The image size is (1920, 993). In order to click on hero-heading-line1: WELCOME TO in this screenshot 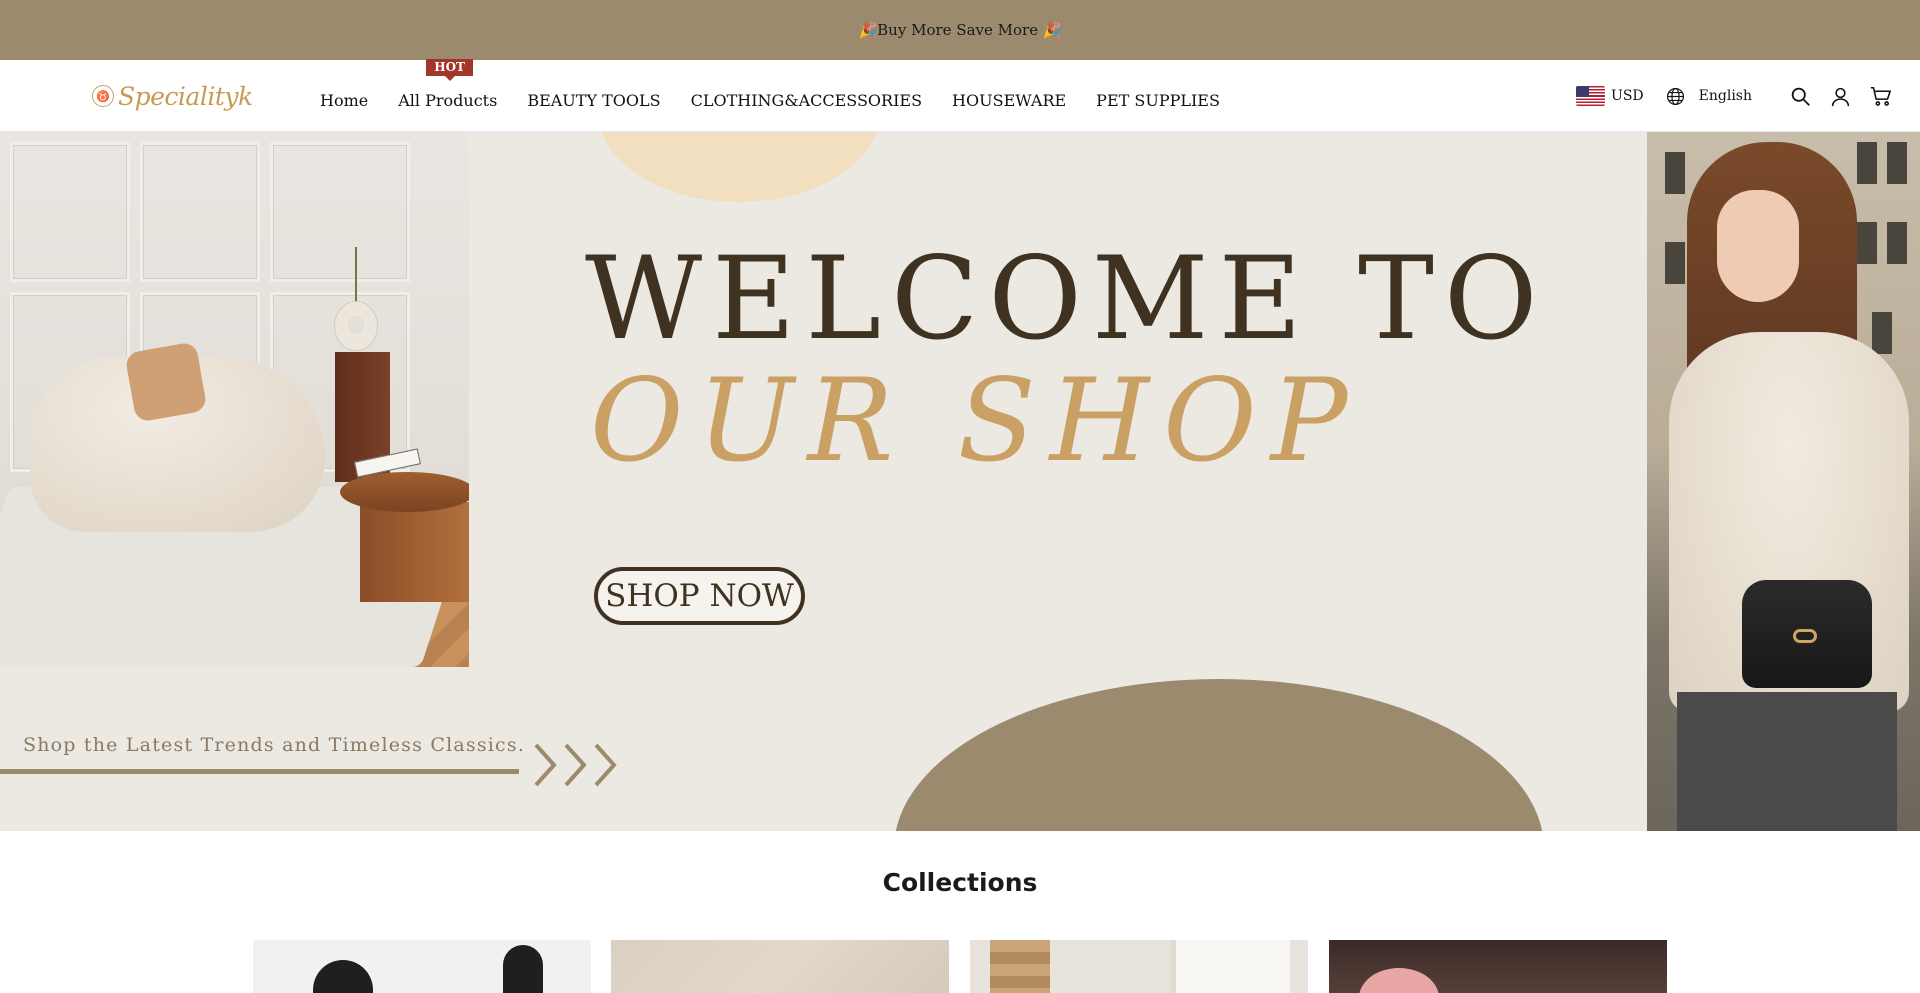, I will do `click(1066, 298)`.